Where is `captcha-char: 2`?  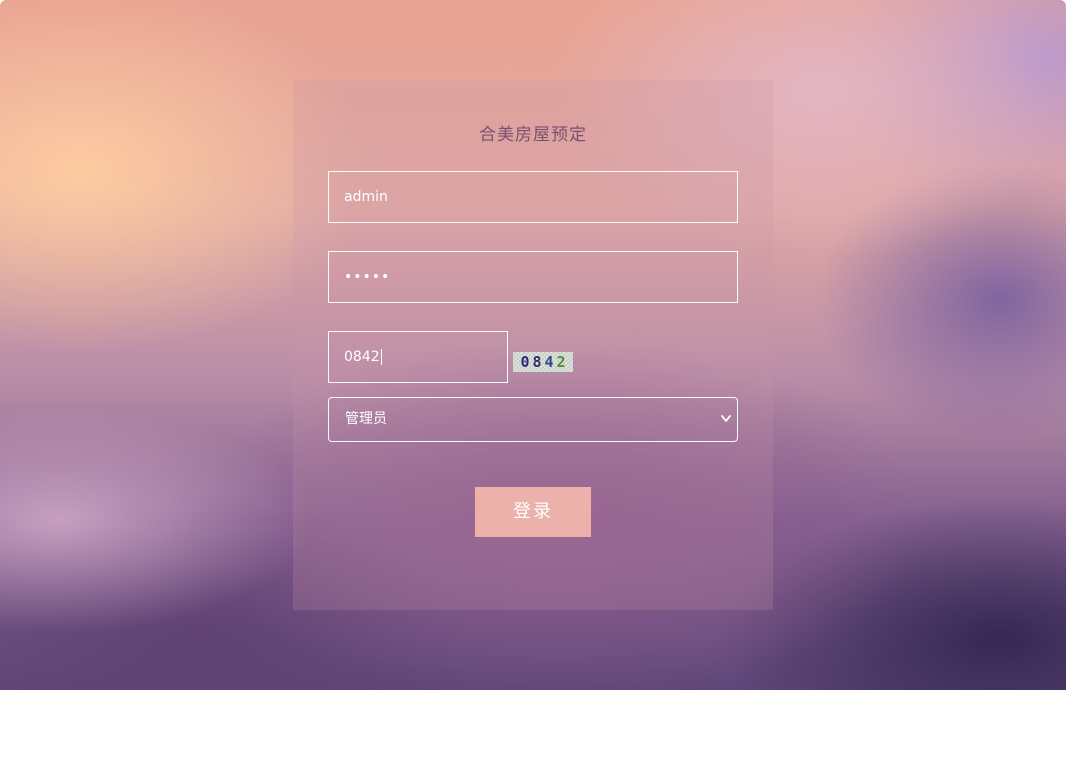
captcha-char: 2 is located at coordinates (561, 362).